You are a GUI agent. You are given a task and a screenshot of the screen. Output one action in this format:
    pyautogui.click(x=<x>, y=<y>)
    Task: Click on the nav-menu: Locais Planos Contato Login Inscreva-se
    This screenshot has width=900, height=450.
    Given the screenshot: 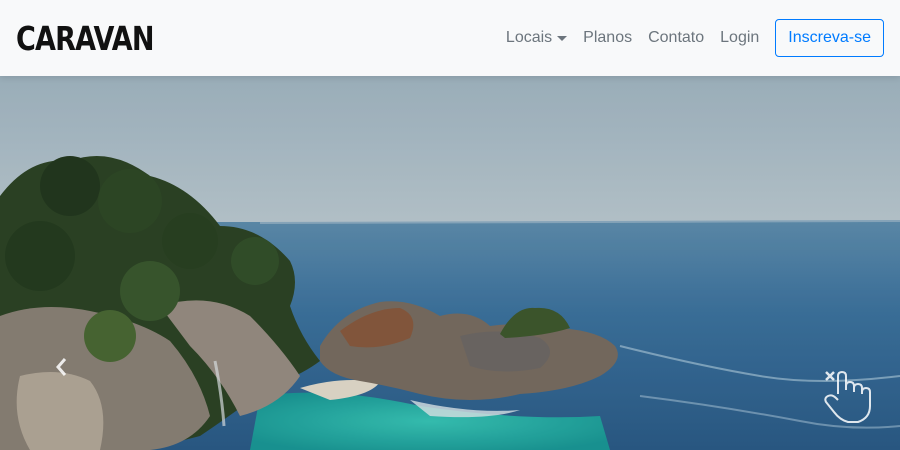 What is the action you would take?
    pyautogui.click(x=687, y=38)
    